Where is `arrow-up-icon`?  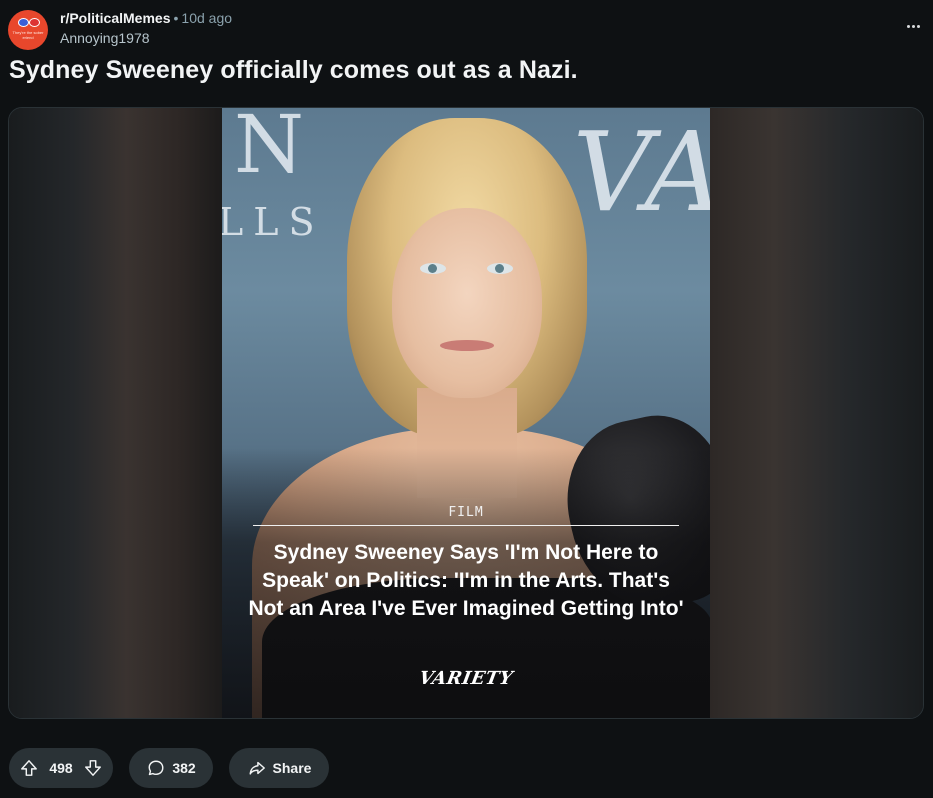
arrow-up-icon is located at coordinates (29, 768).